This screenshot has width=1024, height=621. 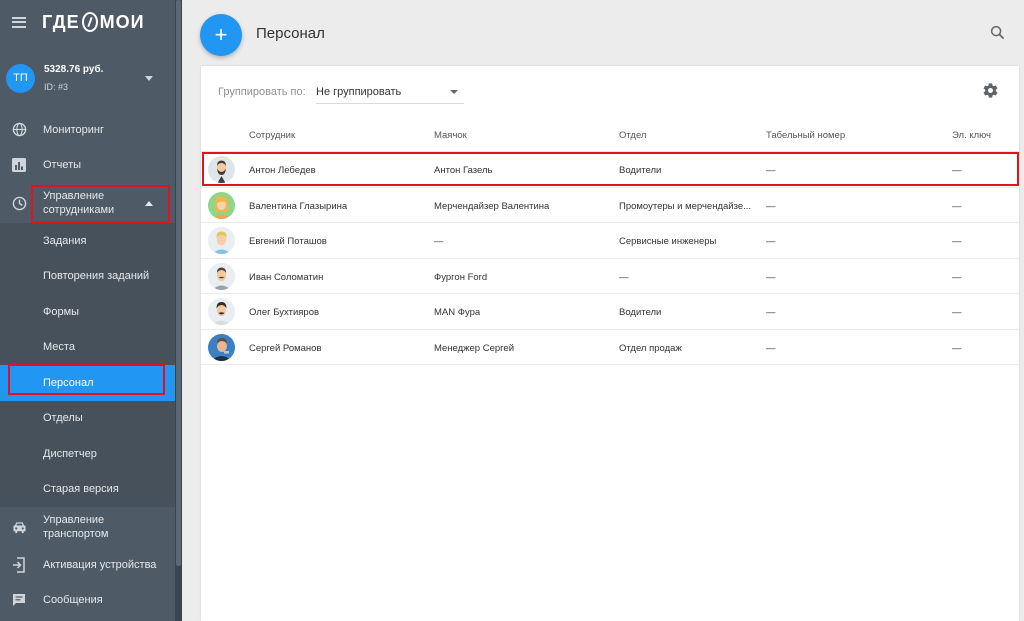 I want to click on logo-row: ГДЕ МОИ, so click(x=87, y=22).